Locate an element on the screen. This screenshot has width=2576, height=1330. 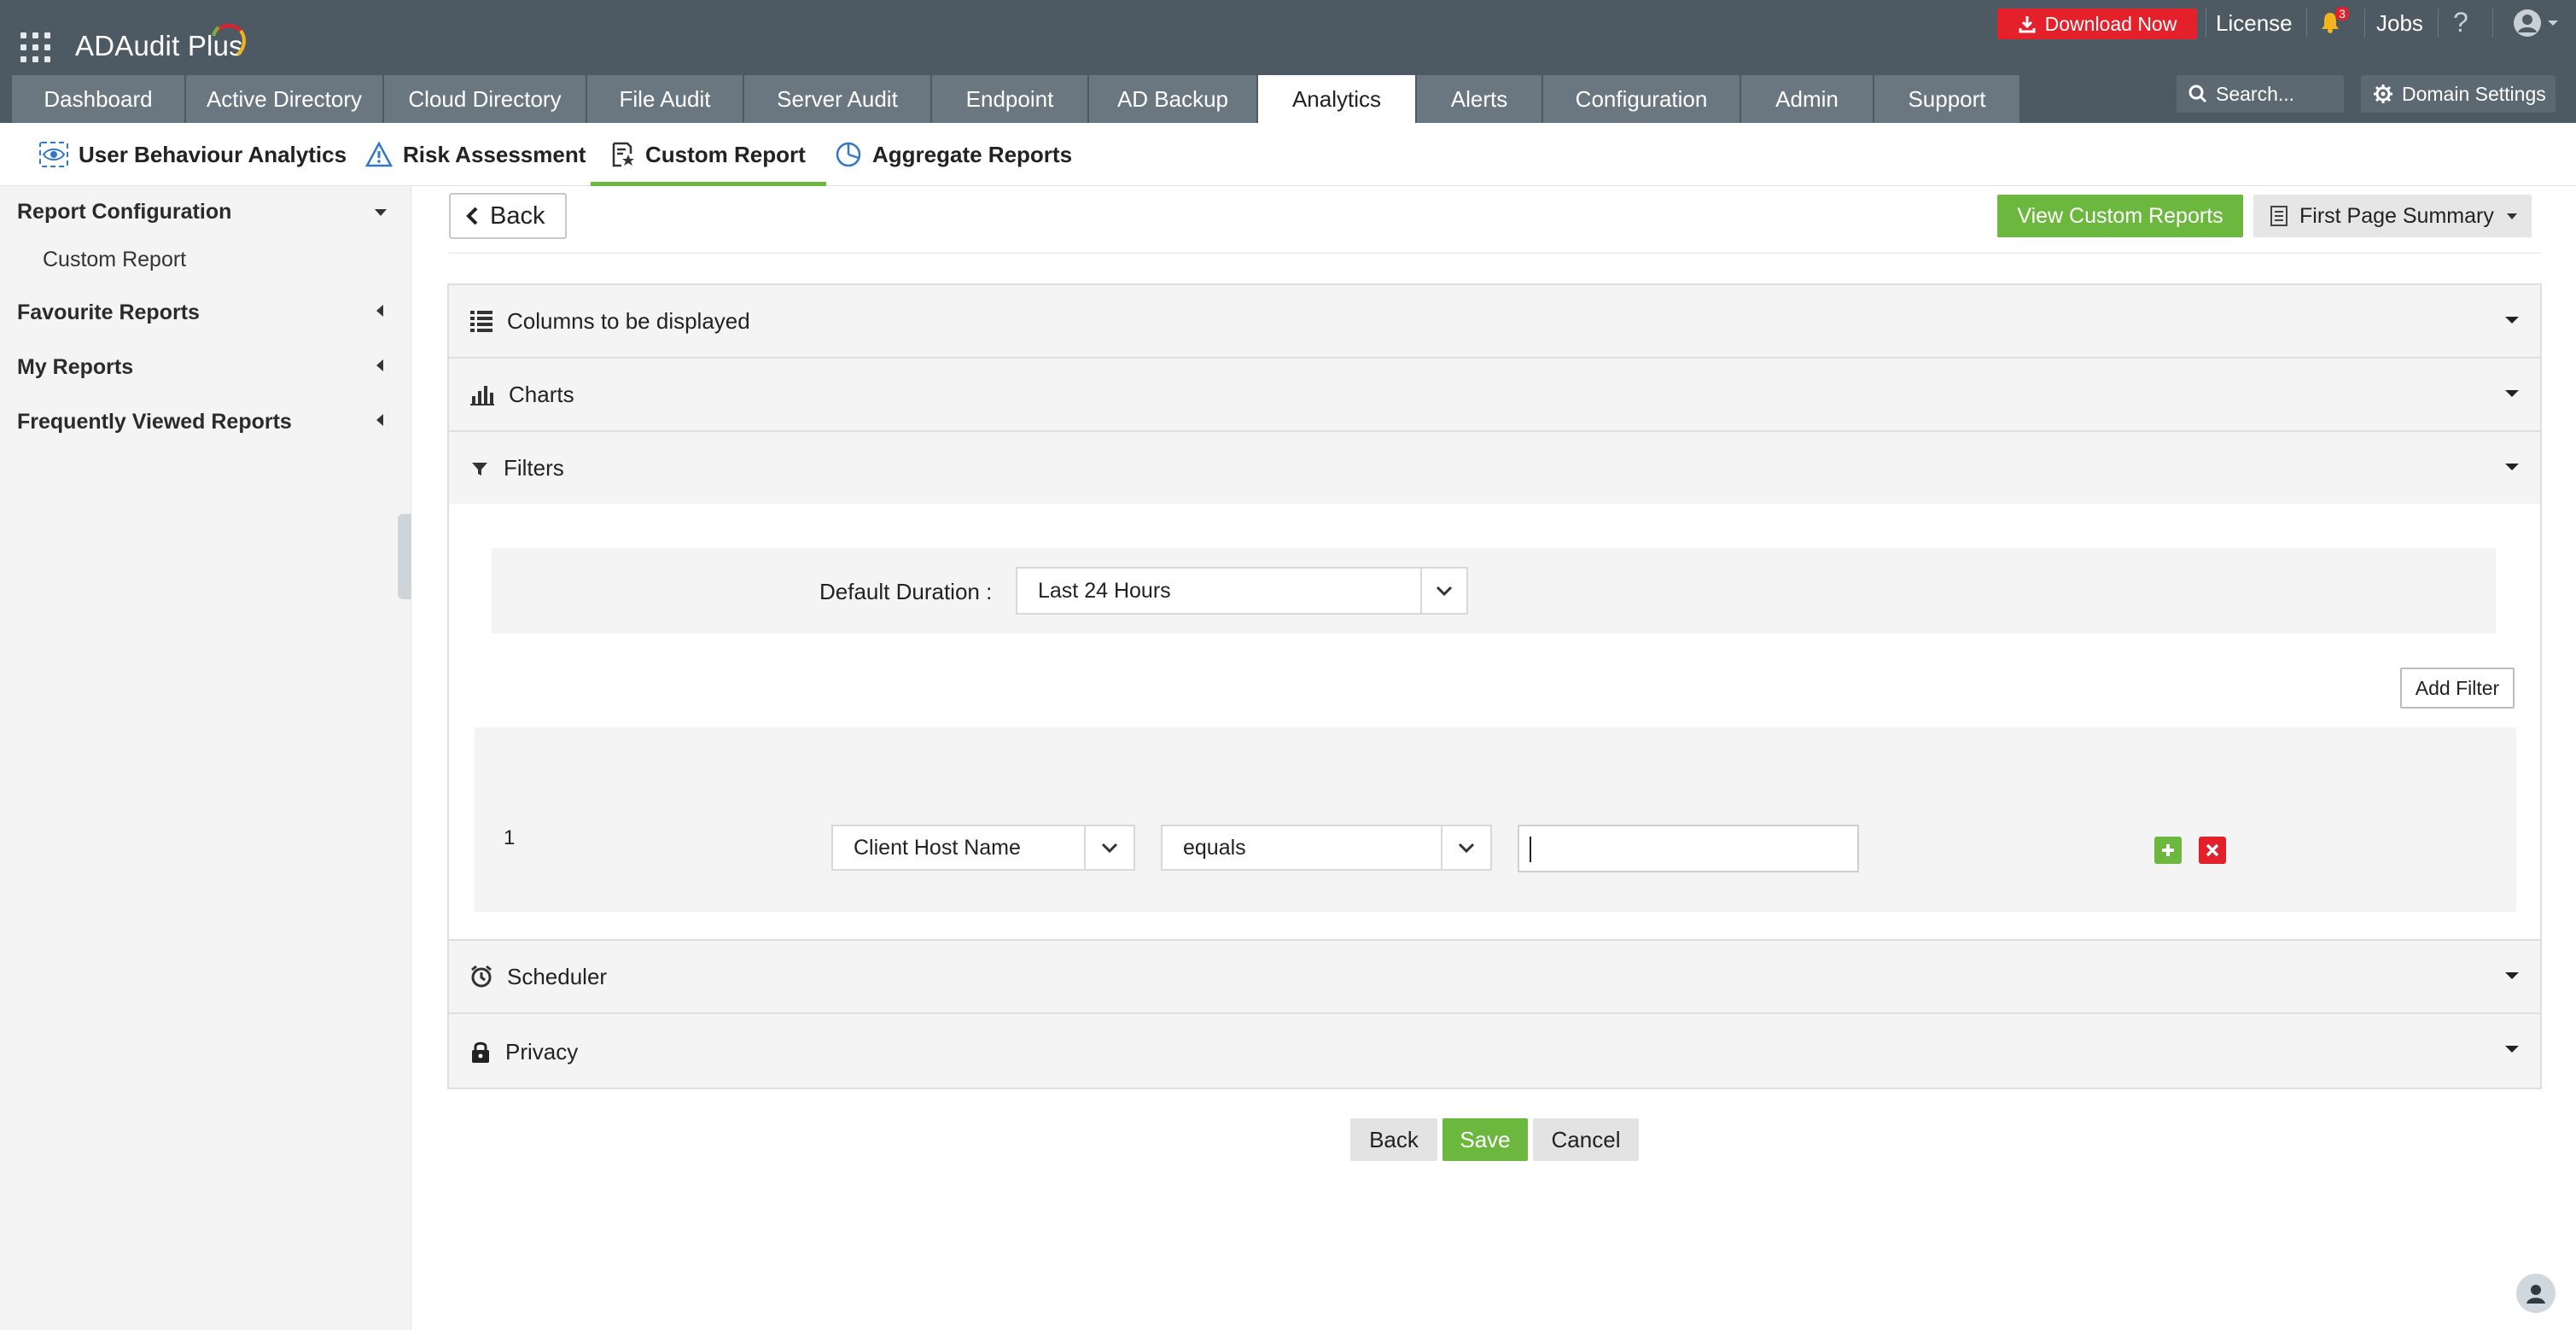
domain-settings-label: Domain Settings is located at coordinates (2474, 93).